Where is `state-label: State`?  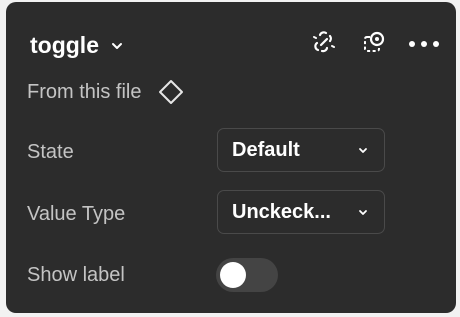 state-label: State is located at coordinates (50, 152).